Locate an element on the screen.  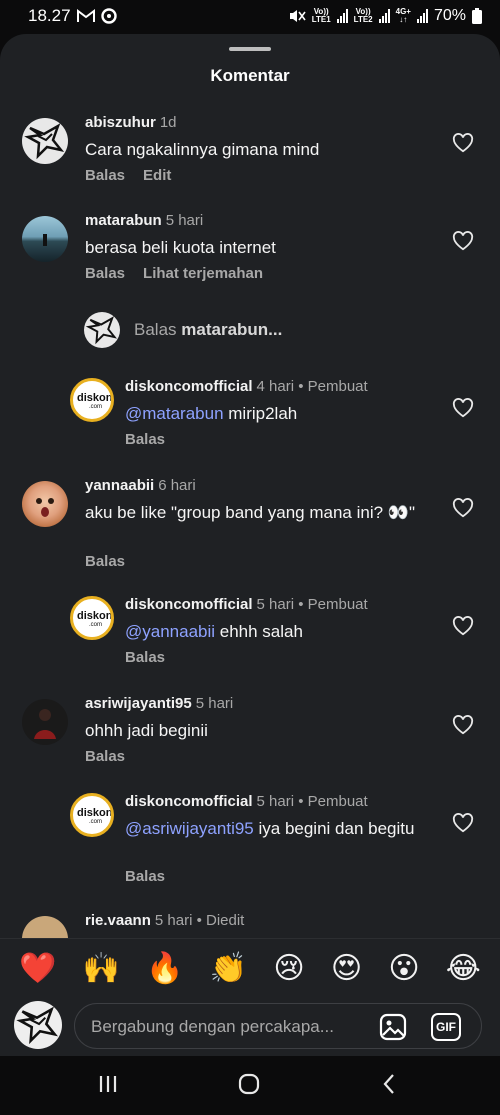
comment-time: 1d is located at coordinates (168, 122).